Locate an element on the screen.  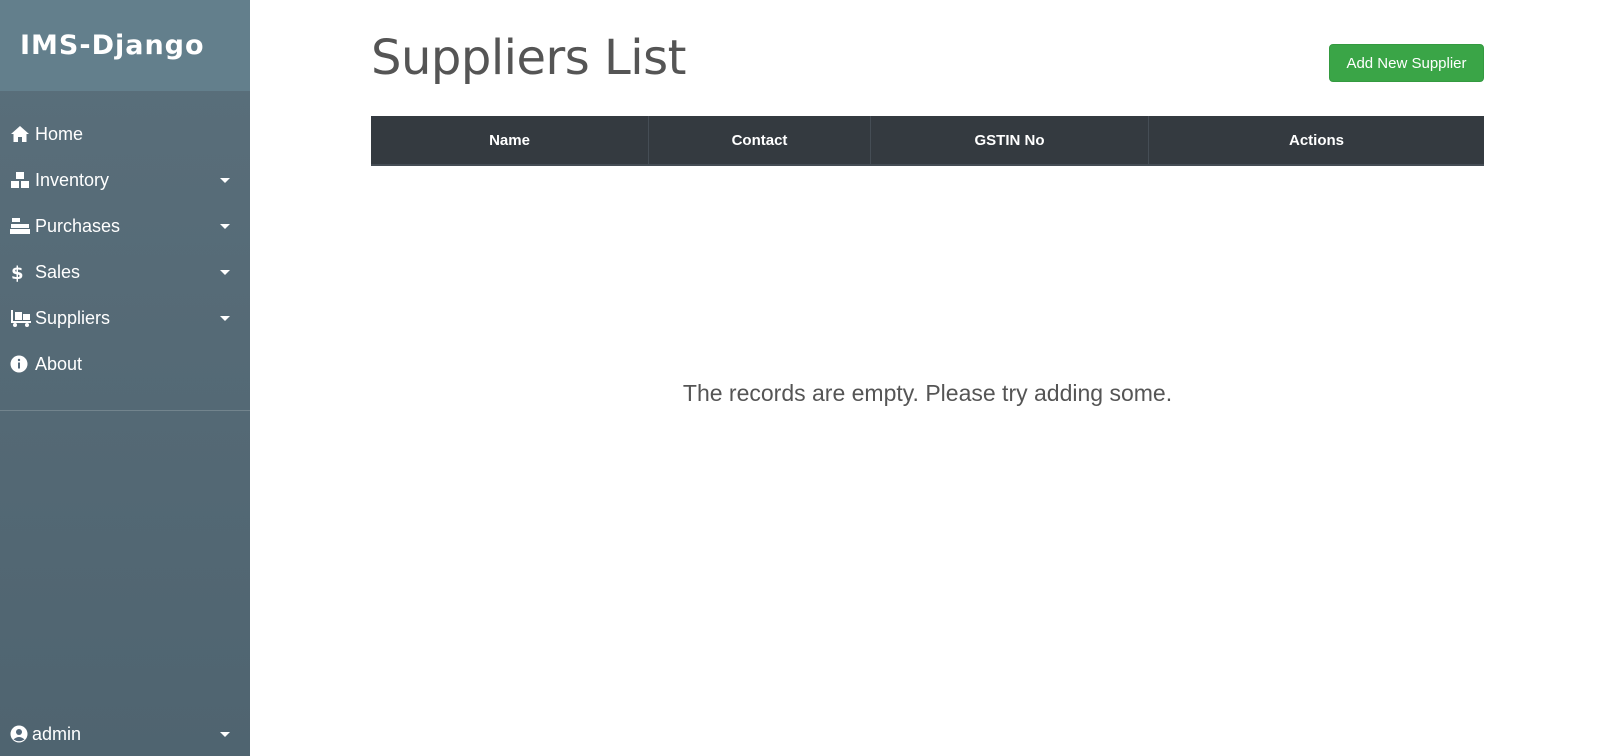
sidebar-item-inventory: Inventory is located at coordinates (125, 180).